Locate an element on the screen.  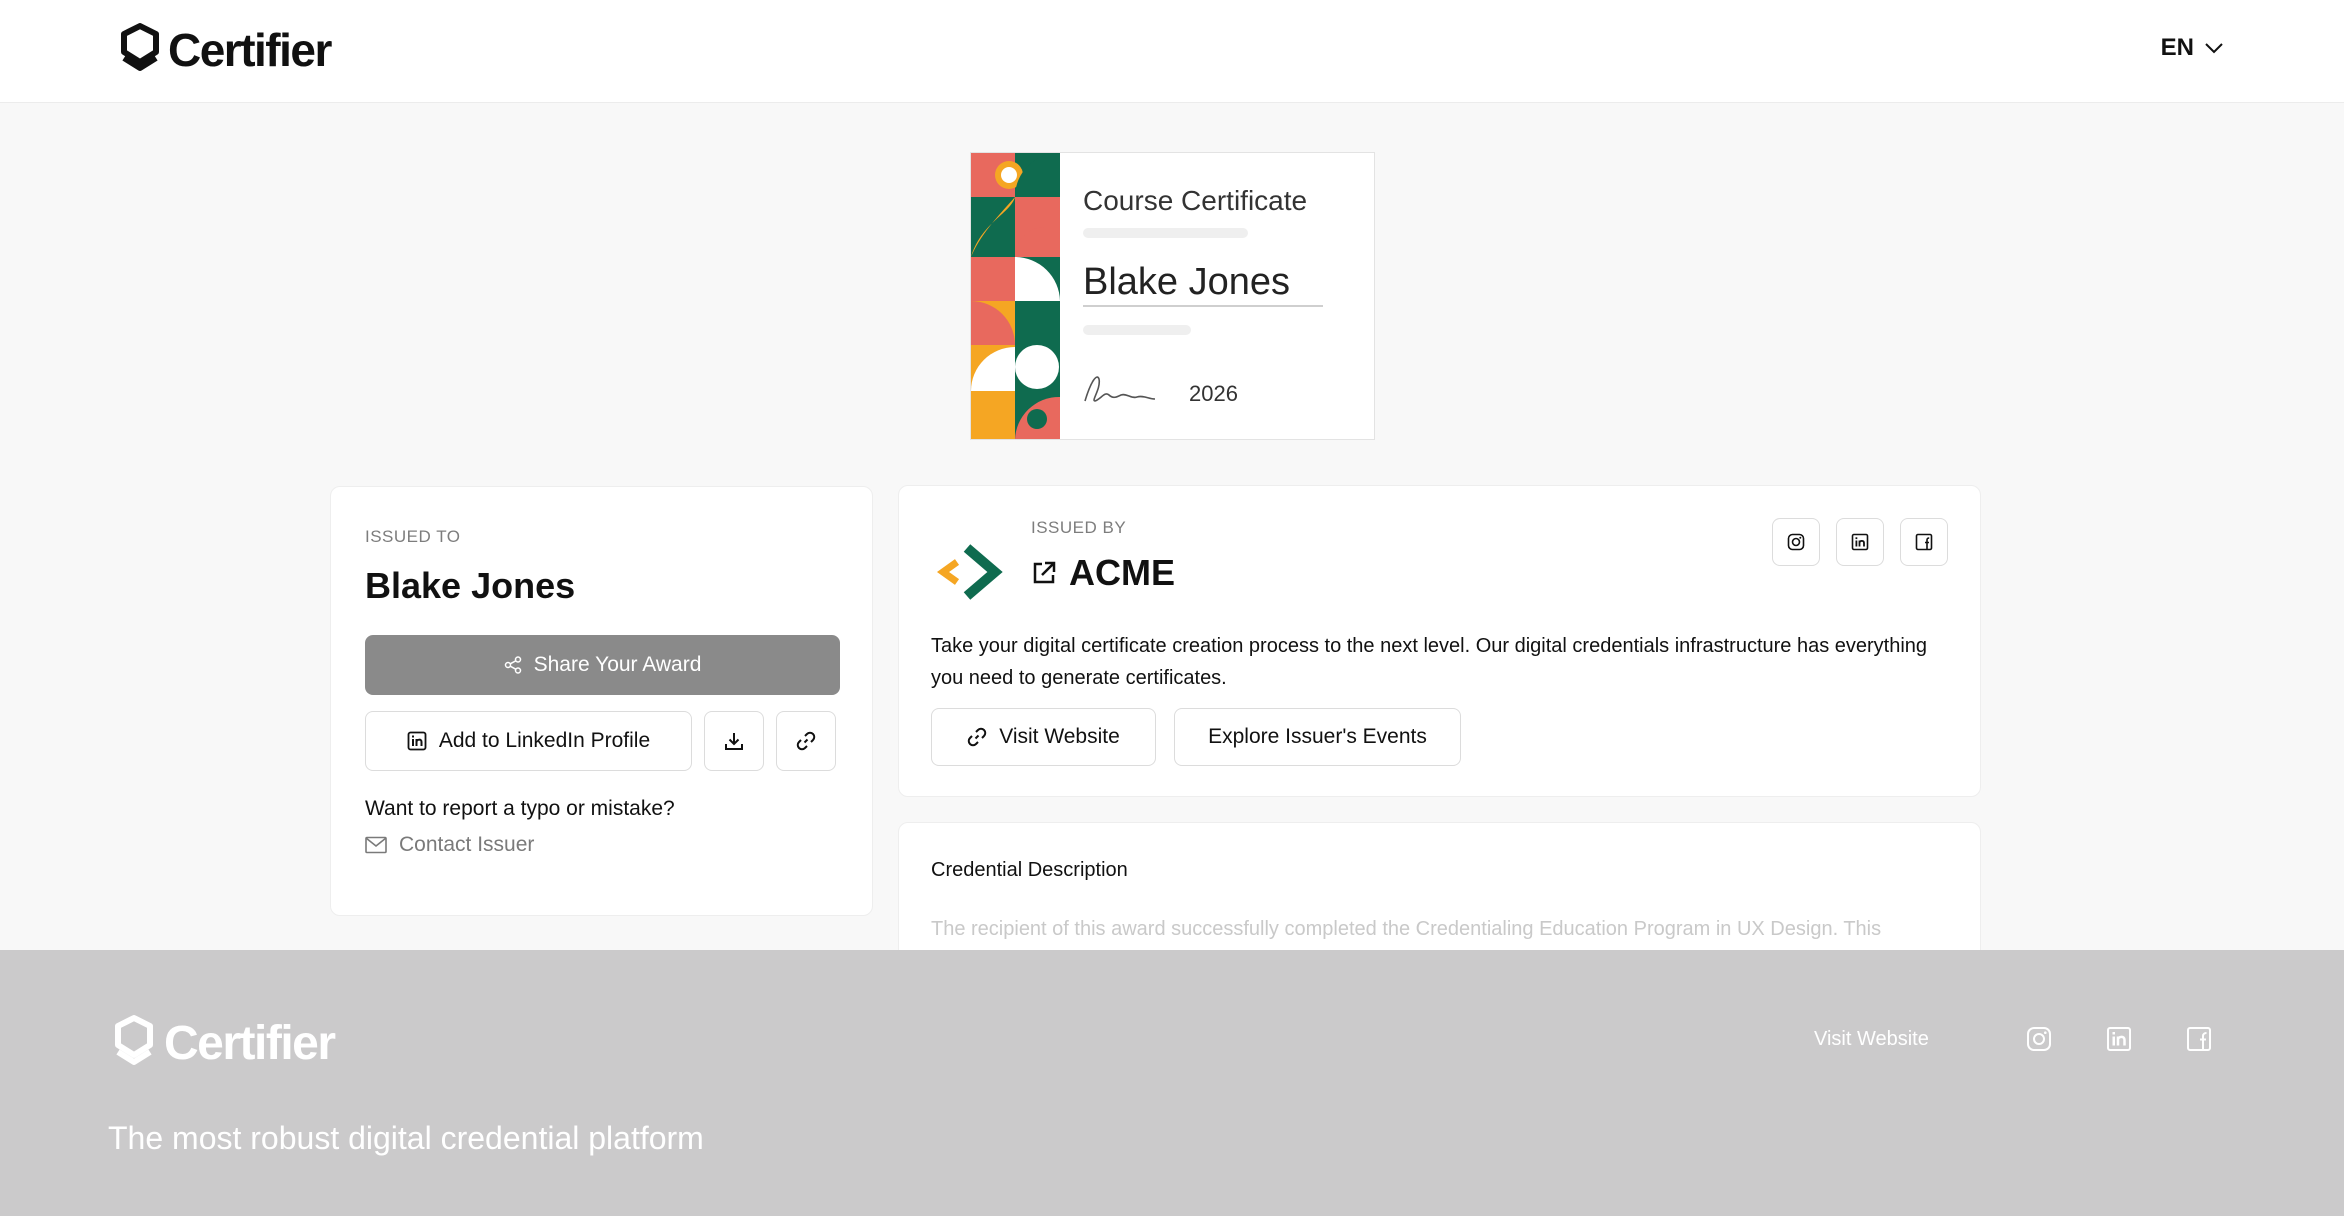
credential-description-title: Credential Description is located at coordinates (1029, 870).